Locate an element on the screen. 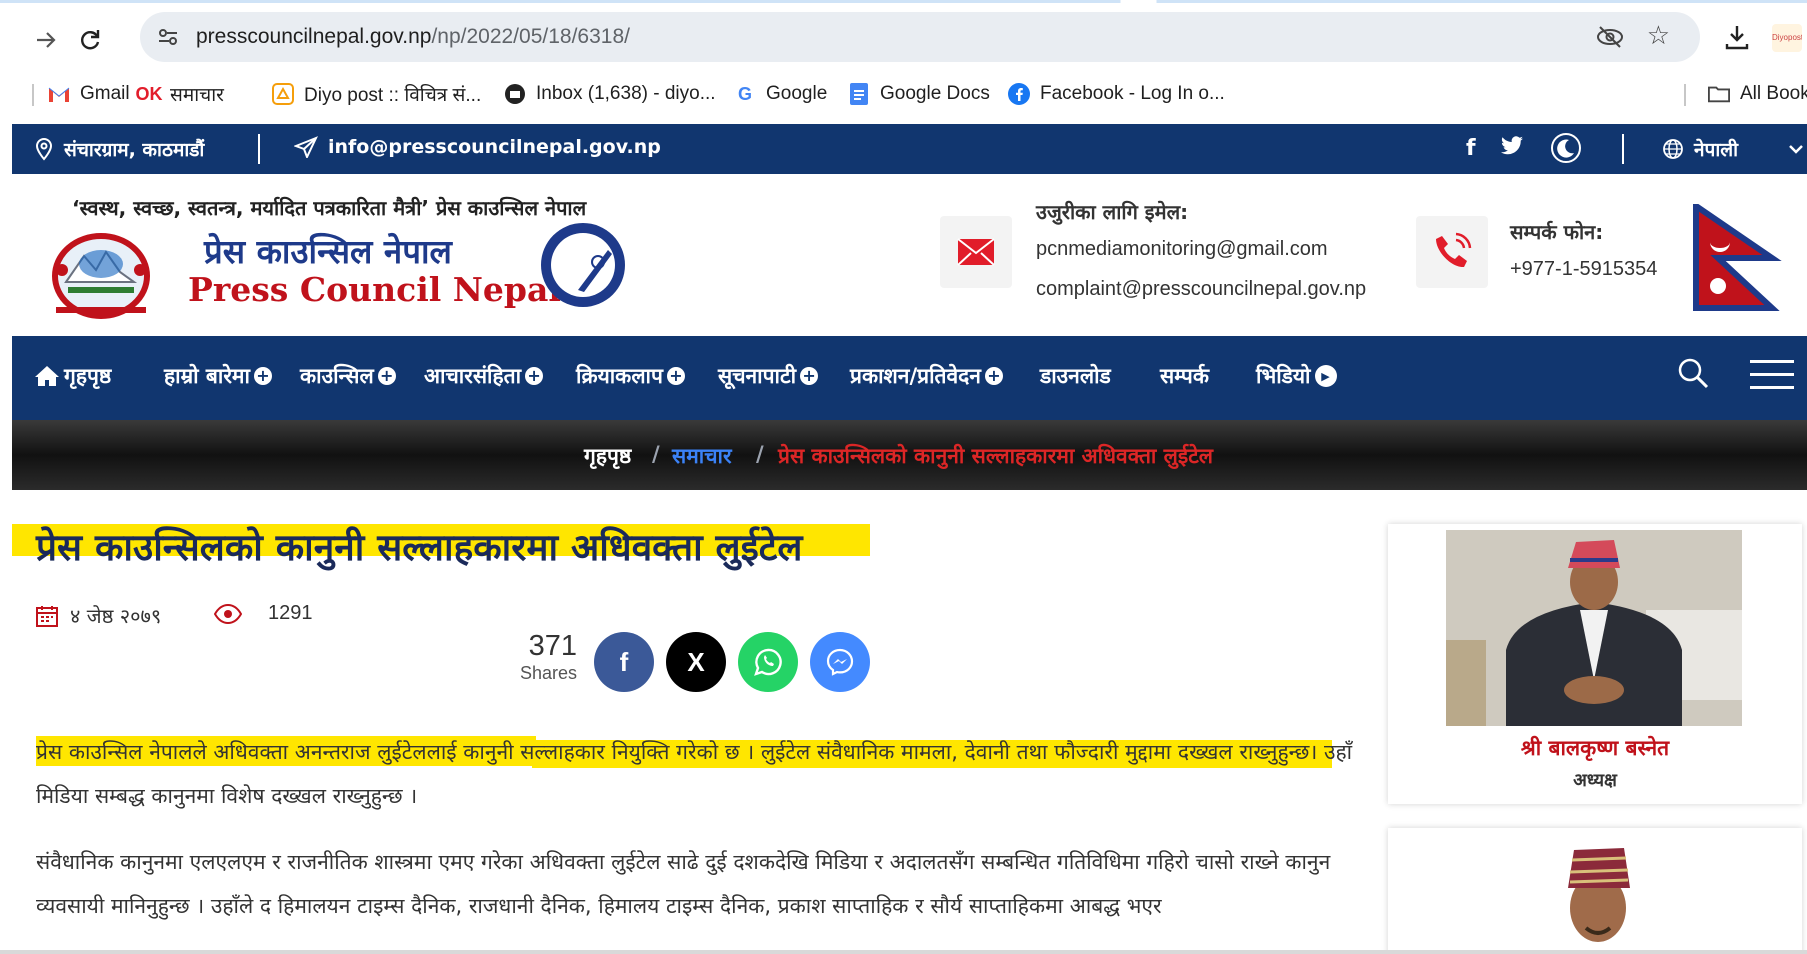 This screenshot has height=954, width=1807. google-icon: G is located at coordinates (744, 93).